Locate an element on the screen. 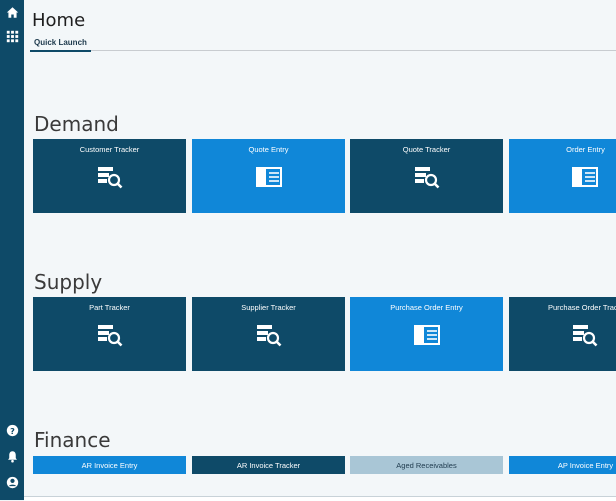 The height and width of the screenshot is (501, 616). tile-label: Purchase Order Entry is located at coordinates (426, 307).